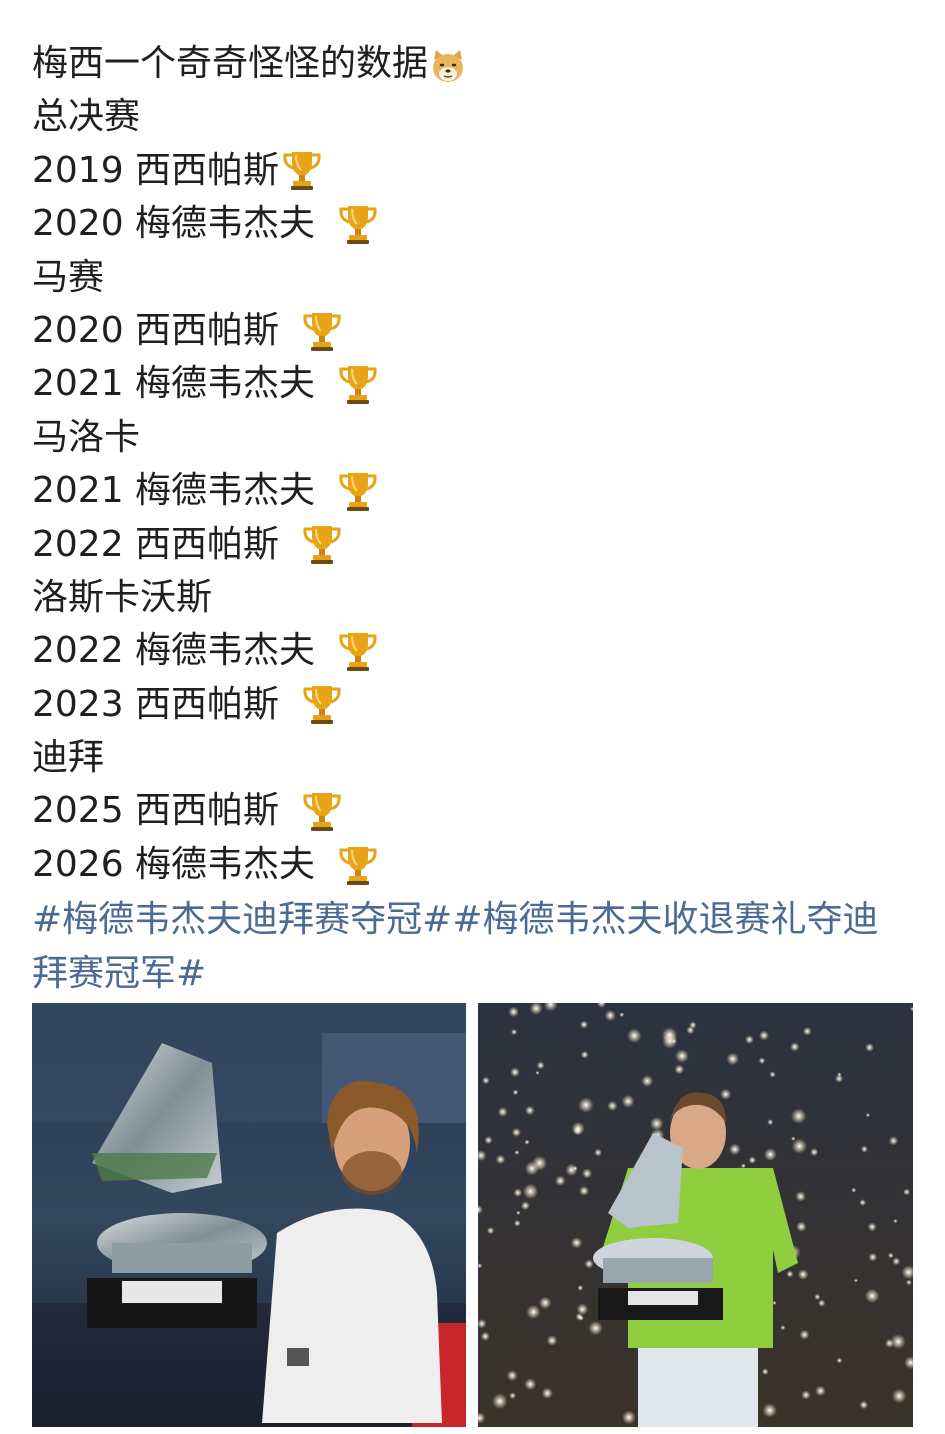 The image size is (945, 1434). Describe the element at coordinates (472, 437) in the screenshot. I see `post-line: 马洛卡` at that location.